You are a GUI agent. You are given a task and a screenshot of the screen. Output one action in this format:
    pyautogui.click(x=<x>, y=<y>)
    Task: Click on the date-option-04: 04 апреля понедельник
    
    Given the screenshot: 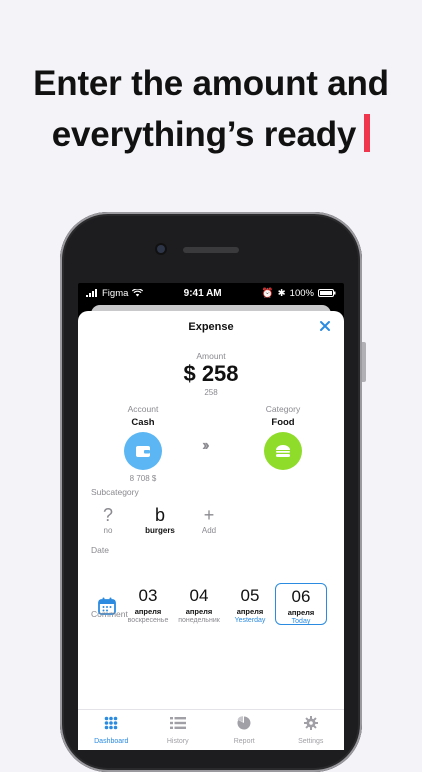 What is the action you would take?
    pyautogui.click(x=199, y=605)
    